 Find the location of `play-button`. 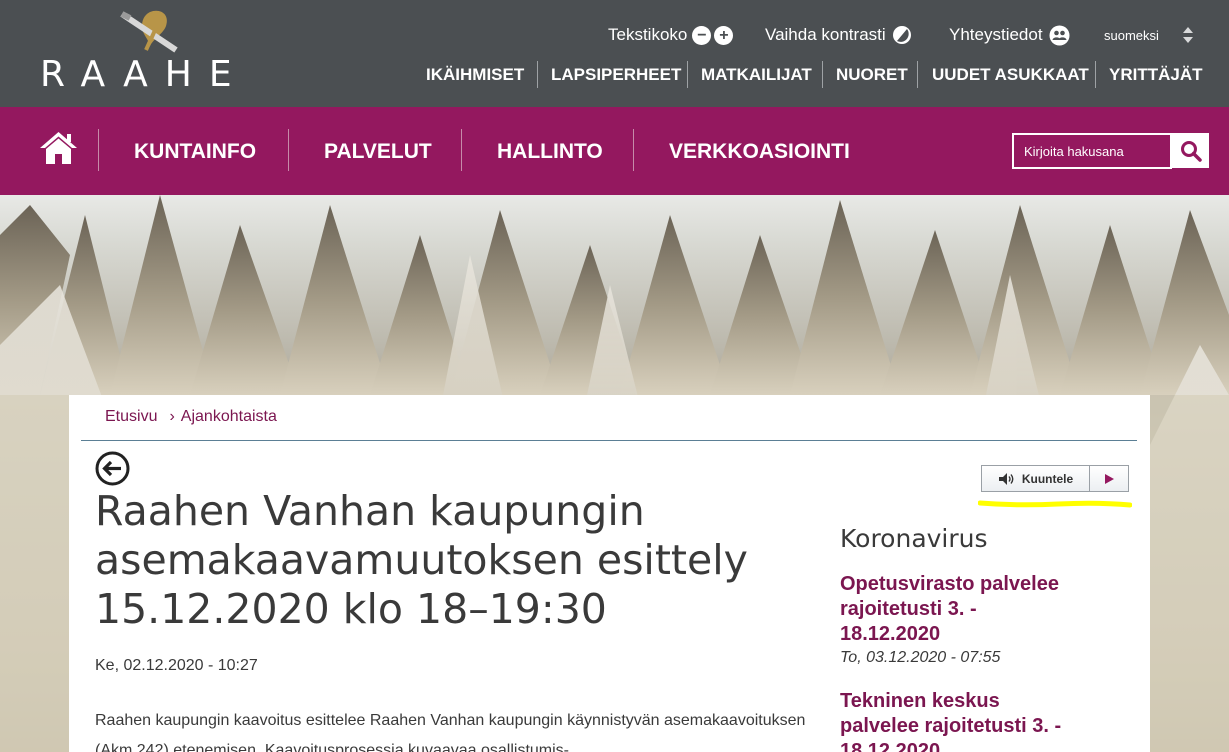

play-button is located at coordinates (1109, 478).